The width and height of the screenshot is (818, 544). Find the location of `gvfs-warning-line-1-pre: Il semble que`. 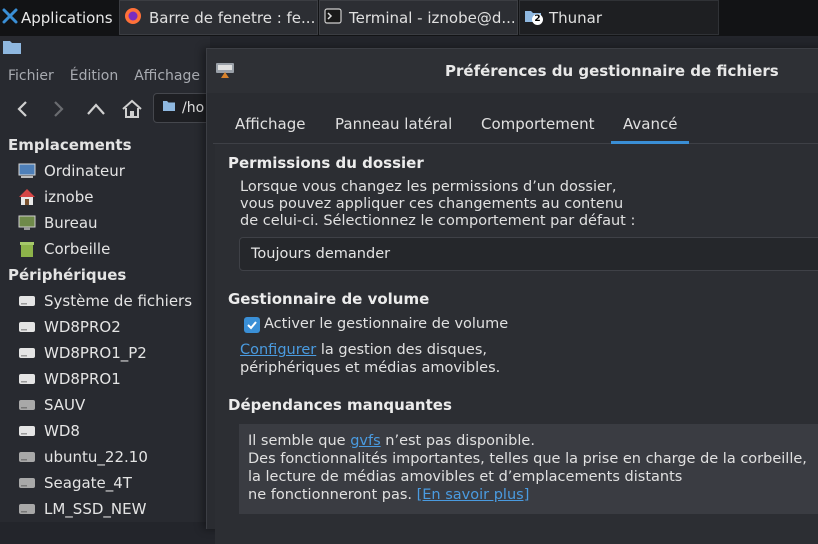

gvfs-warning-line-1-pre: Il semble que is located at coordinates (299, 441).